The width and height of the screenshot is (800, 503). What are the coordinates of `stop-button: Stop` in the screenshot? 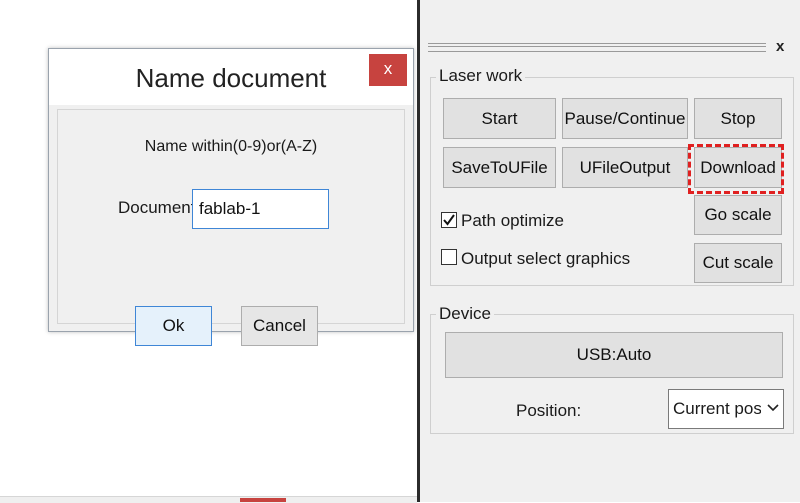 It's located at (738, 118).